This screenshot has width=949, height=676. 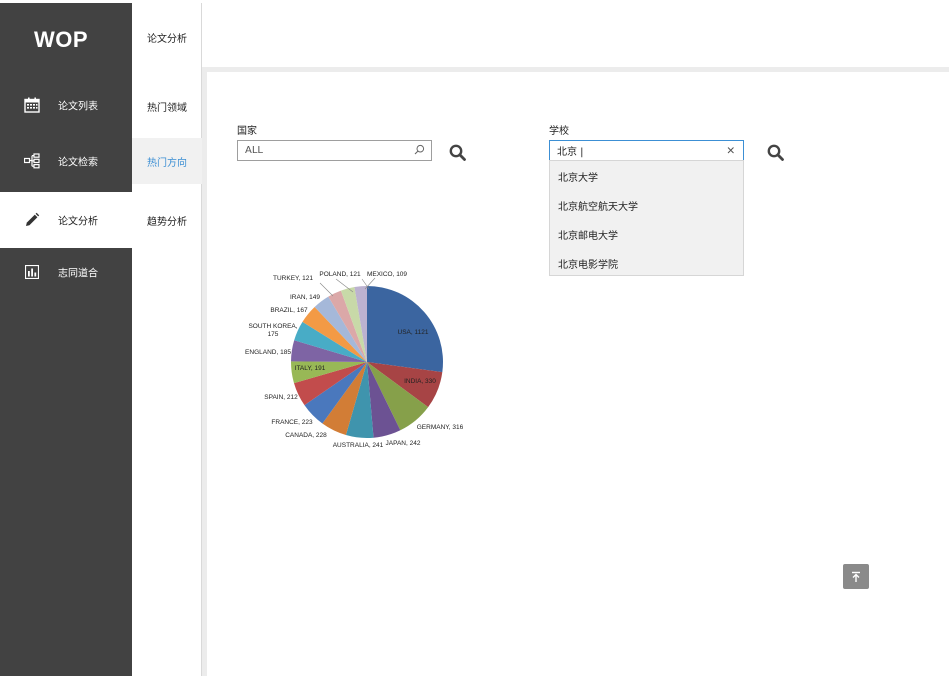 I want to click on sidebar-item-paper-search: 论文检索, so click(x=66, y=161).